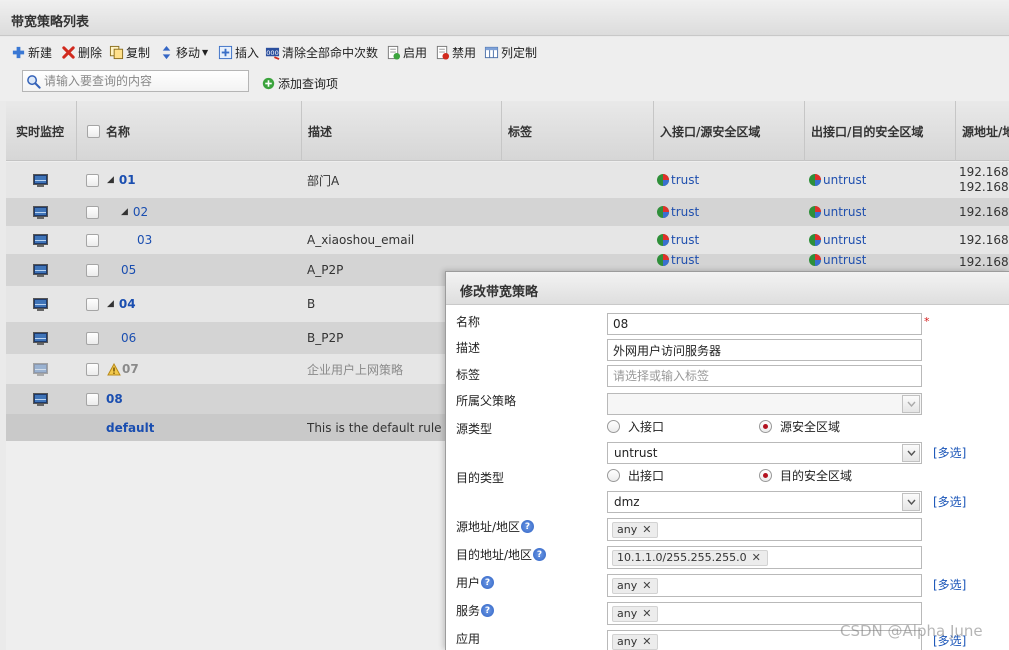 Image resolution: width=1009 pixels, height=650 pixels. I want to click on header-monitor: 实时监控, so click(41, 131).